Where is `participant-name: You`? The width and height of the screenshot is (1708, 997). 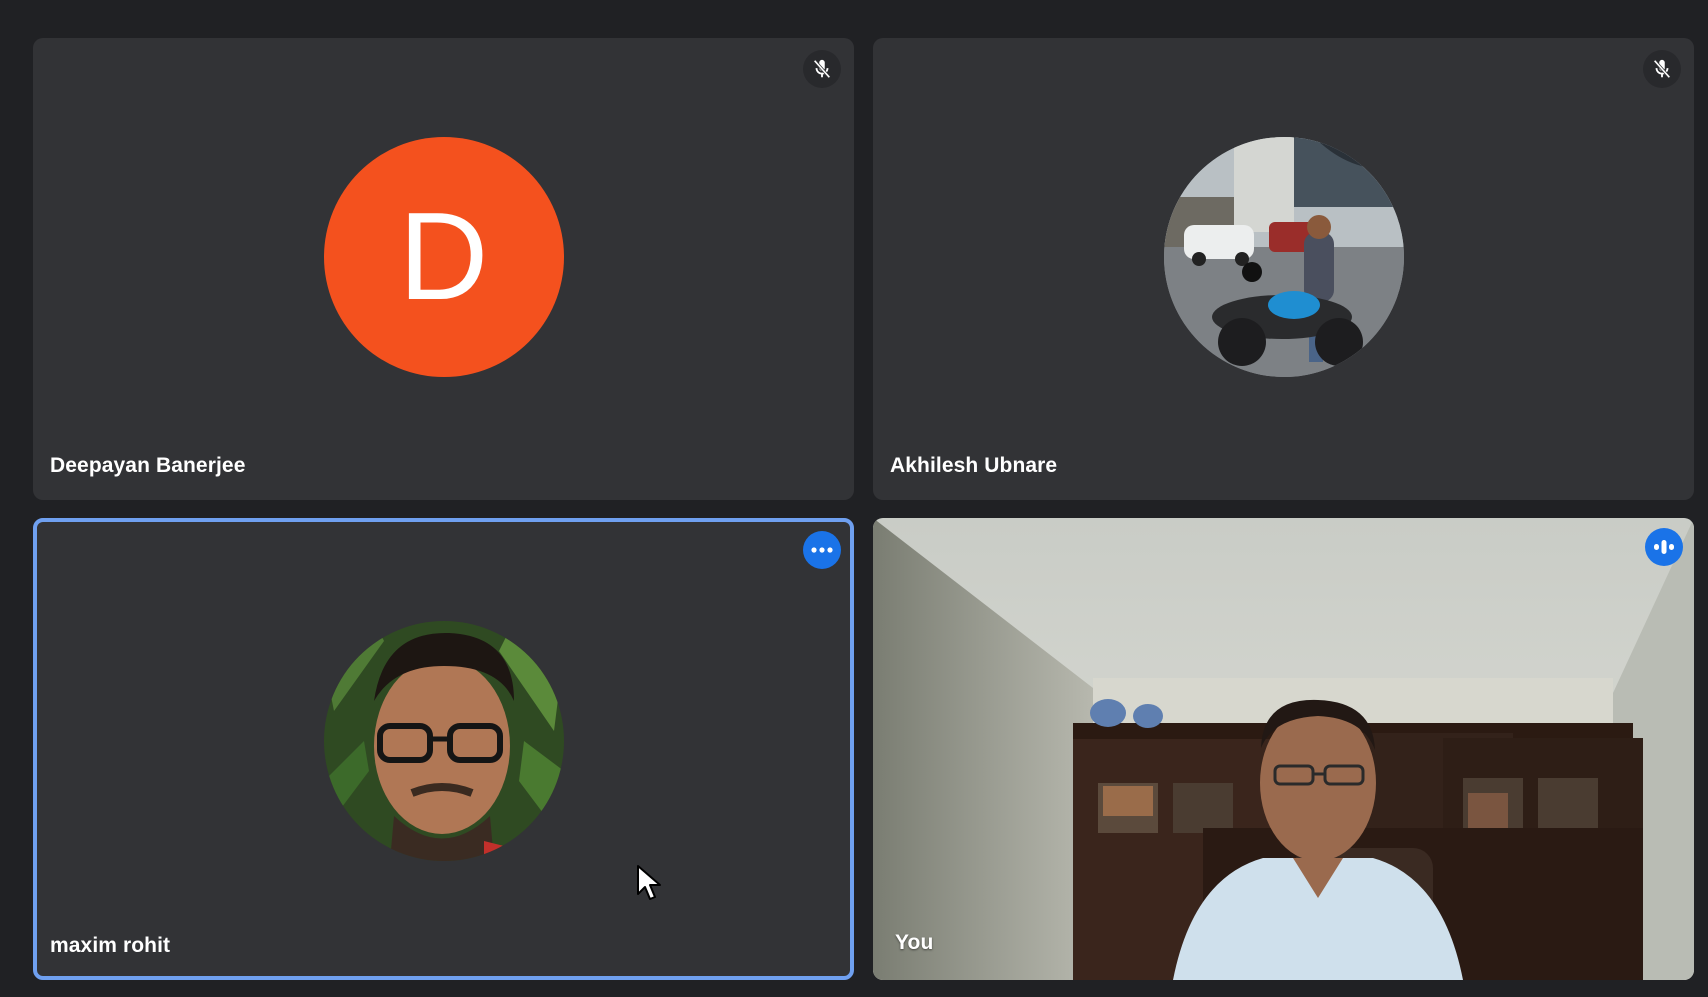
participant-name: You is located at coordinates (914, 942).